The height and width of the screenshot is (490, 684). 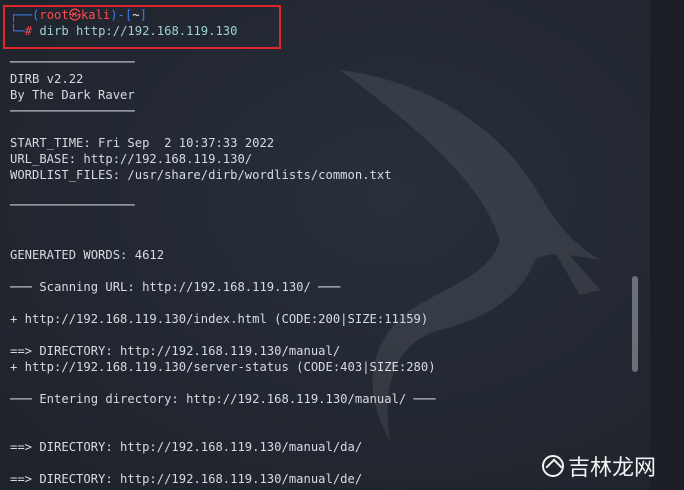 What do you see at coordinates (142, 143) in the screenshot?
I see `start-time: START_TIME: Fri Sep 2 10:37:33 2022` at bounding box center [142, 143].